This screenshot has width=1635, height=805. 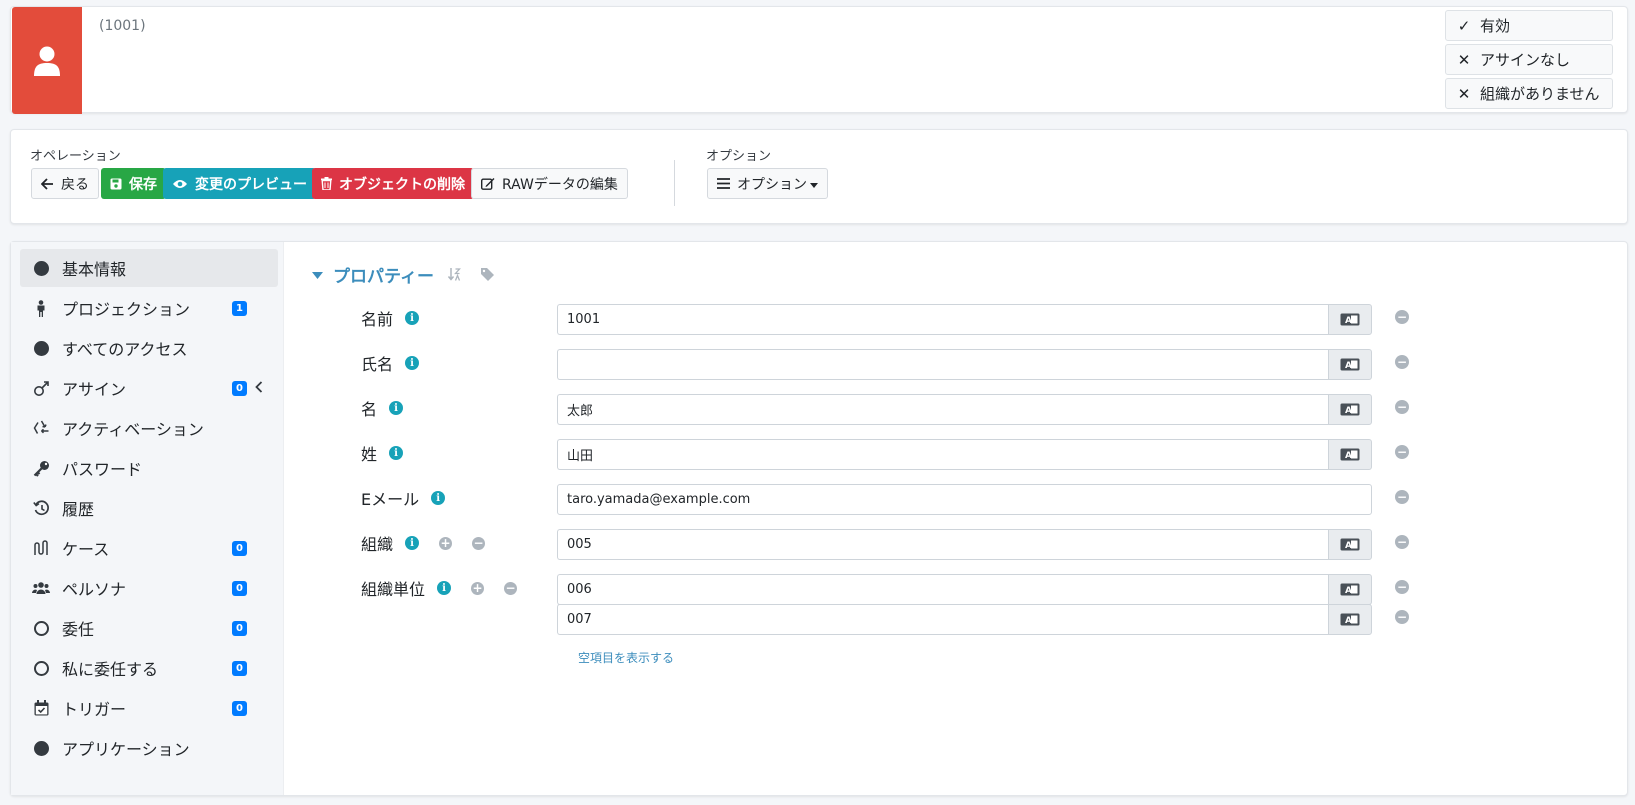 I want to click on properties-header: プロパティー, so click(x=403, y=274).